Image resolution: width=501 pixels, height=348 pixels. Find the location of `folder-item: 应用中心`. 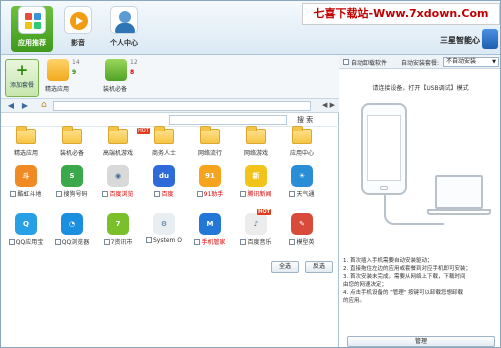

folder-item: 应用中心 is located at coordinates (302, 142).